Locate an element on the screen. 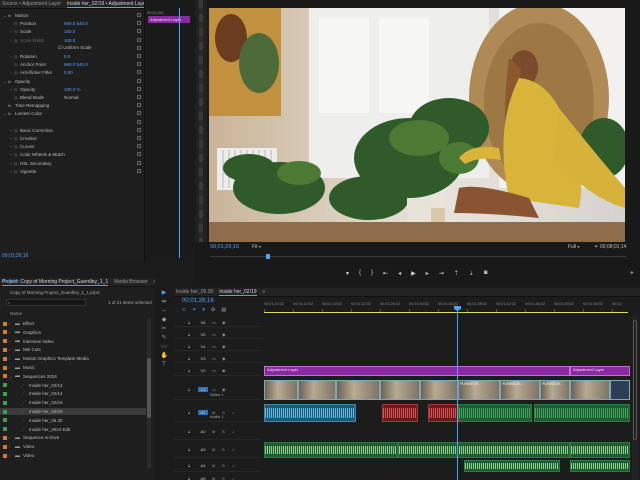  effect-property-row: › ◷ Scale 100.0 is located at coordinates (72, 31).